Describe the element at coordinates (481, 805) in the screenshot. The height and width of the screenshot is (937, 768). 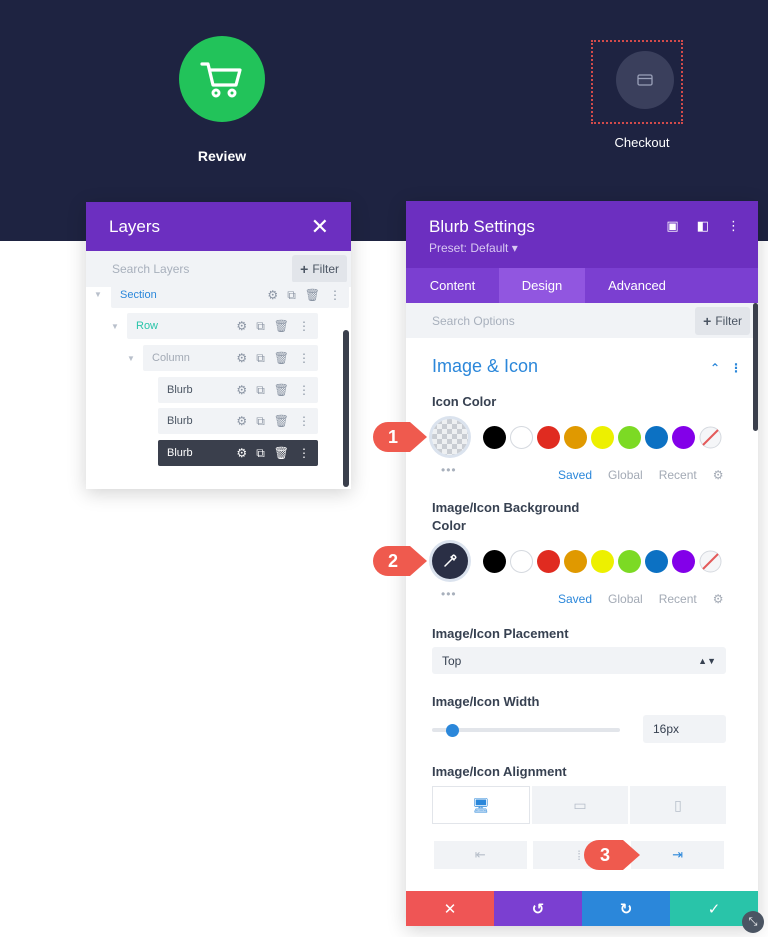
I see `desktop-icon: 🖥` at that location.